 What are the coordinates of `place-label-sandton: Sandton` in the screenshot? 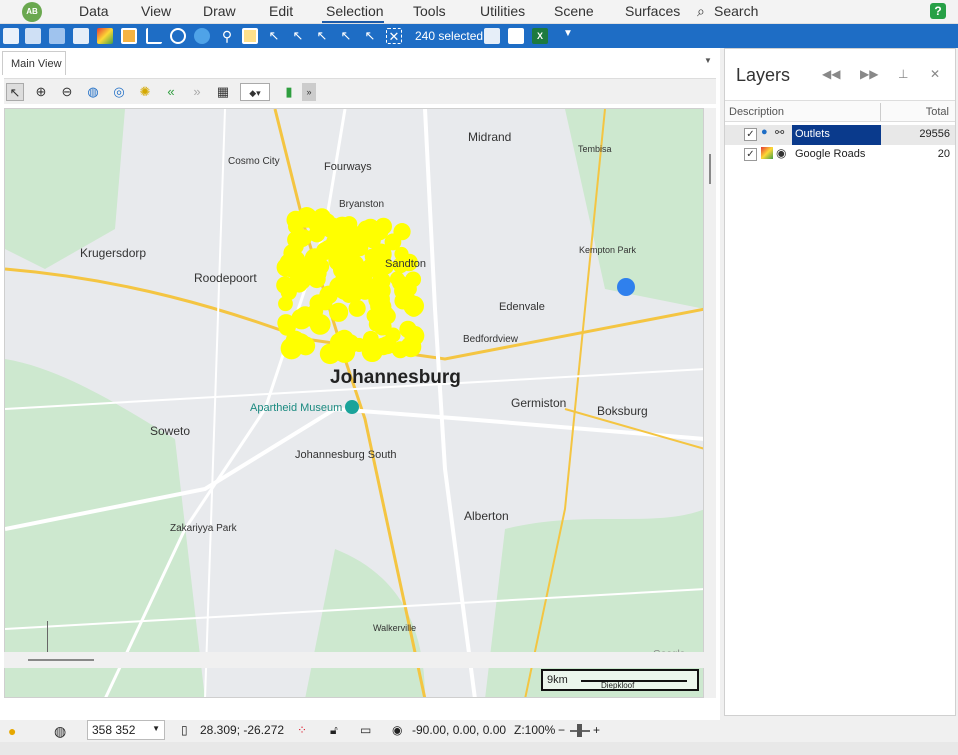 It's located at (405, 264).